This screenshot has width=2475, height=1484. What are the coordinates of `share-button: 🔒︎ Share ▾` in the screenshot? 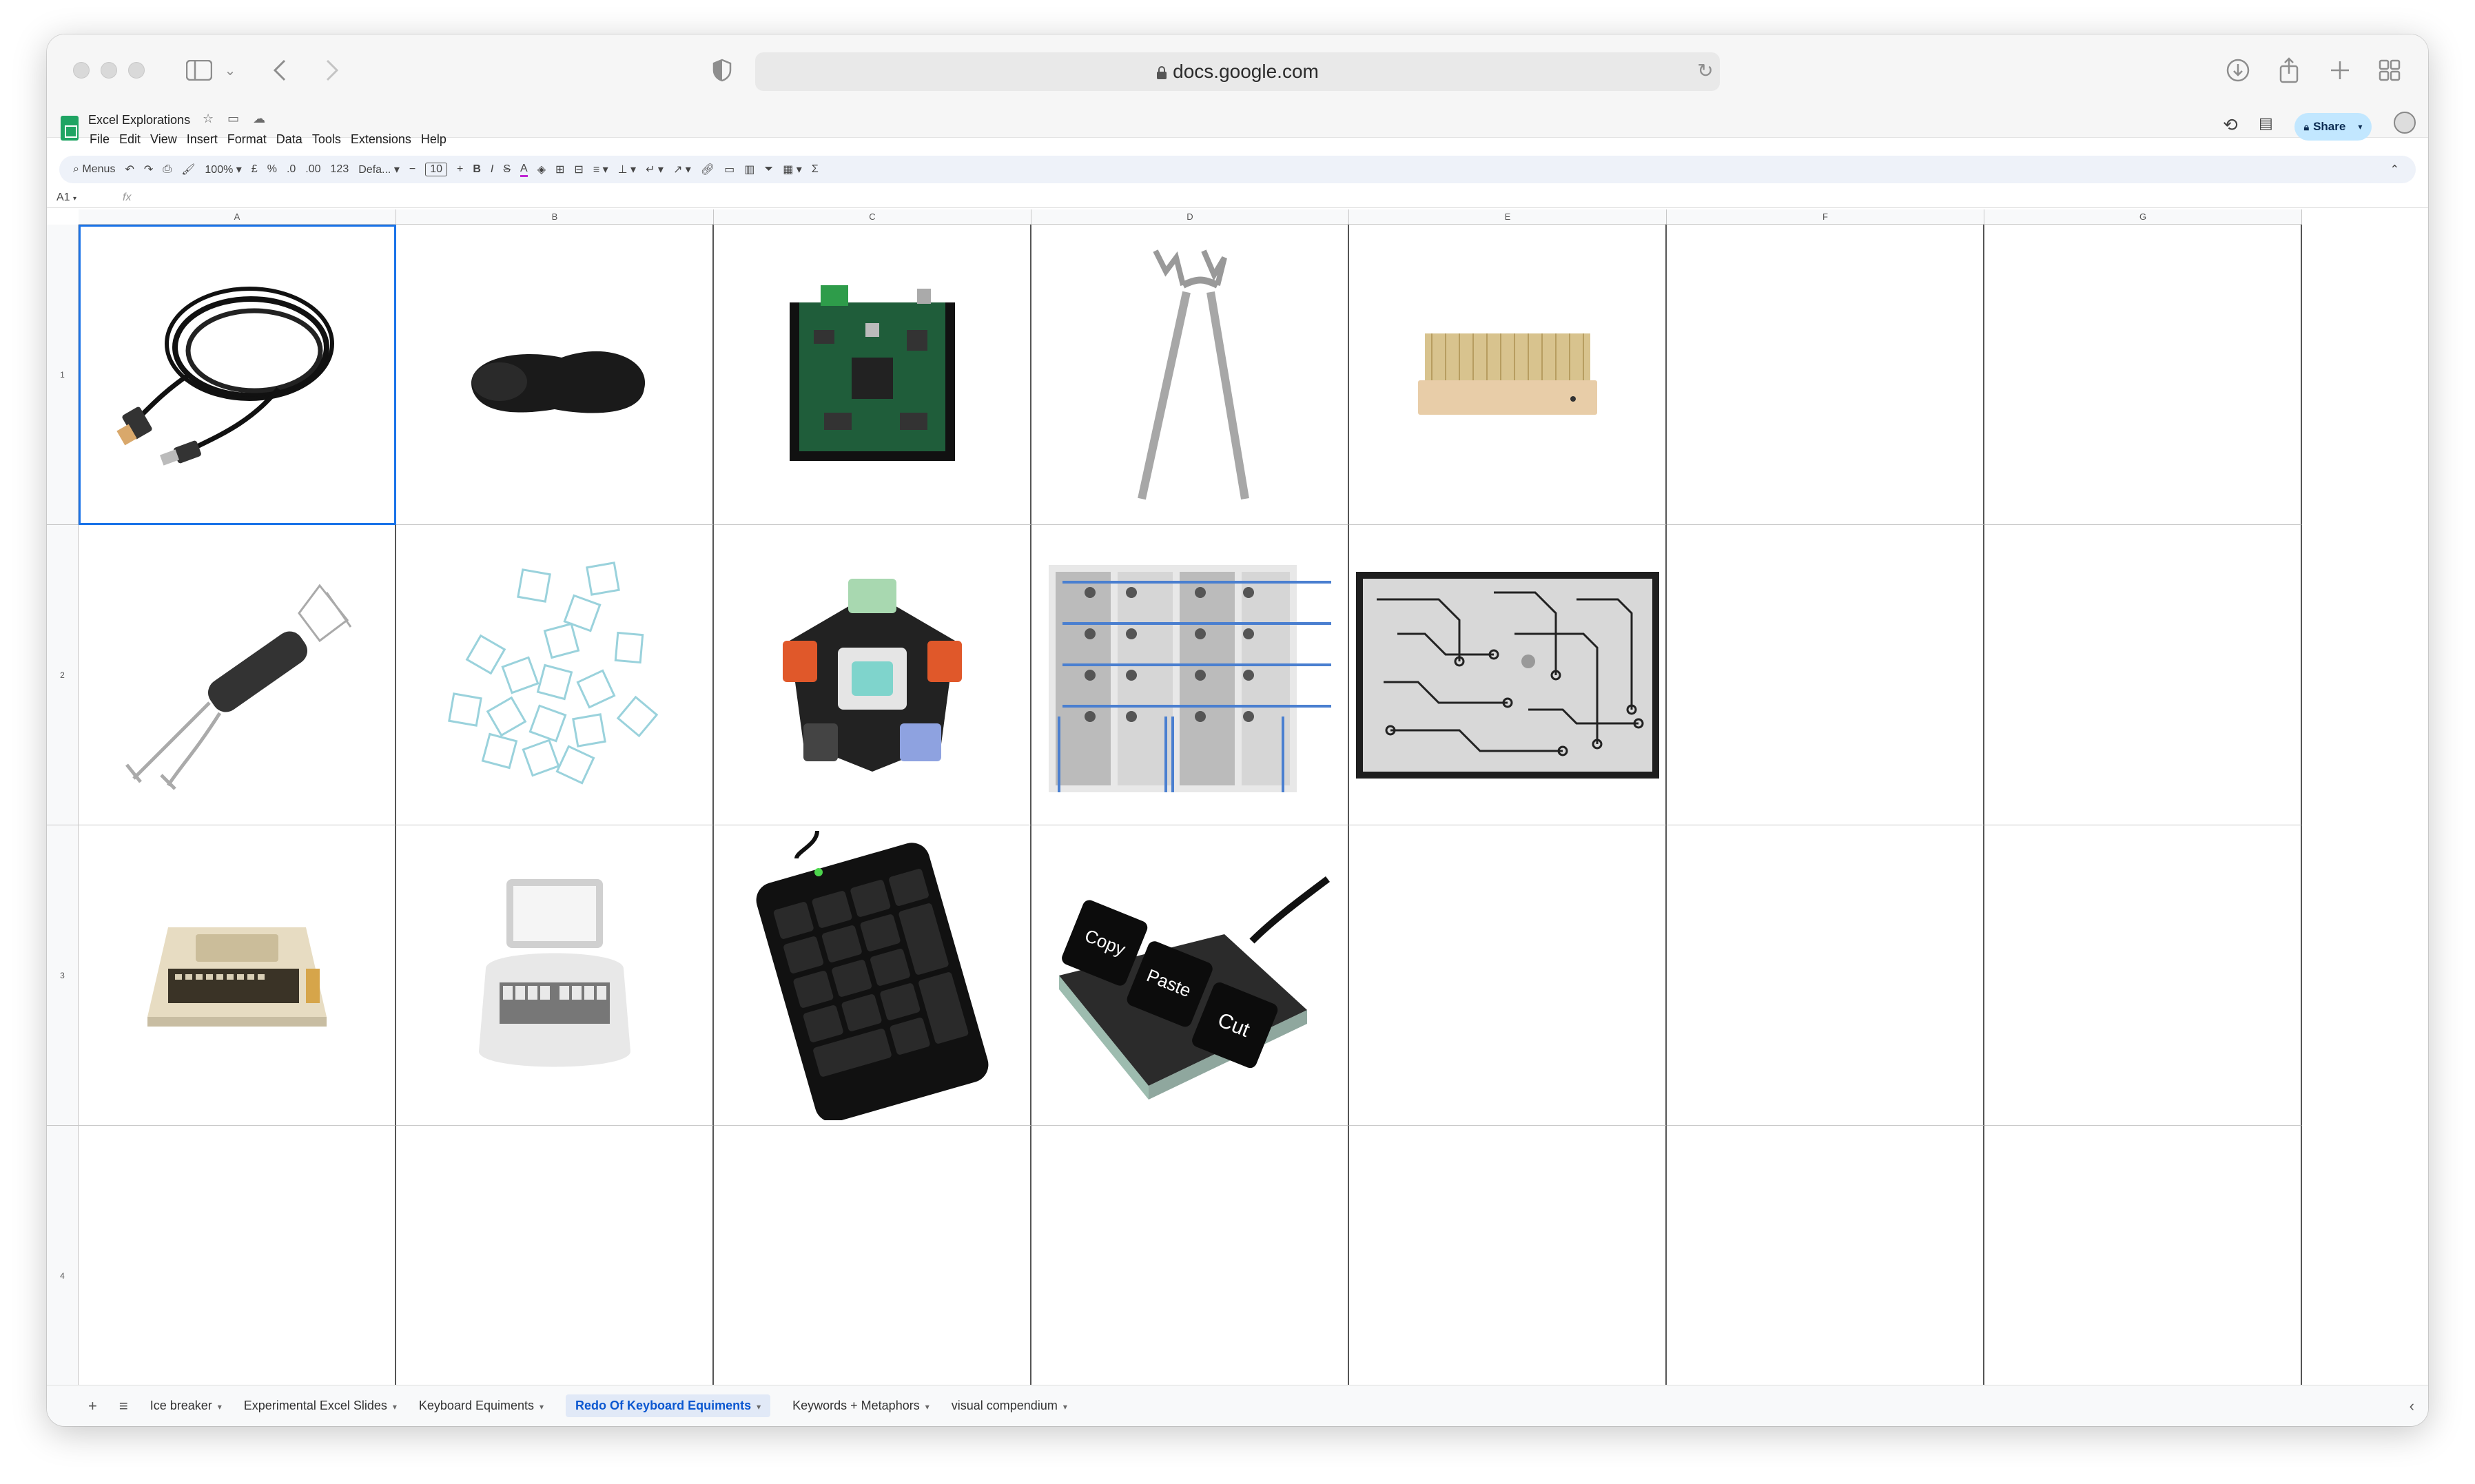 It's located at (2333, 127).